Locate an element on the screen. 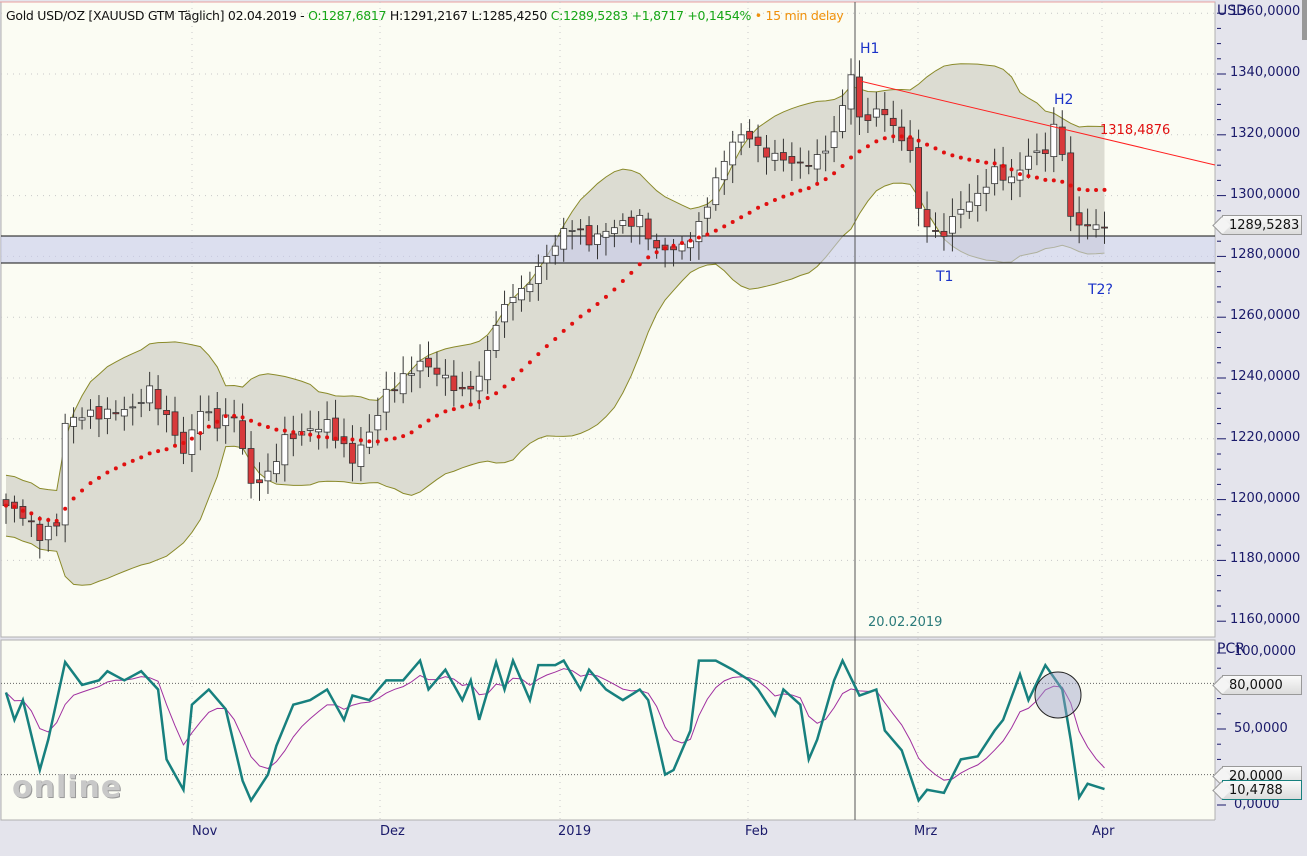  price-tick-label: 1360,0000 is located at coordinates (1265, 12).